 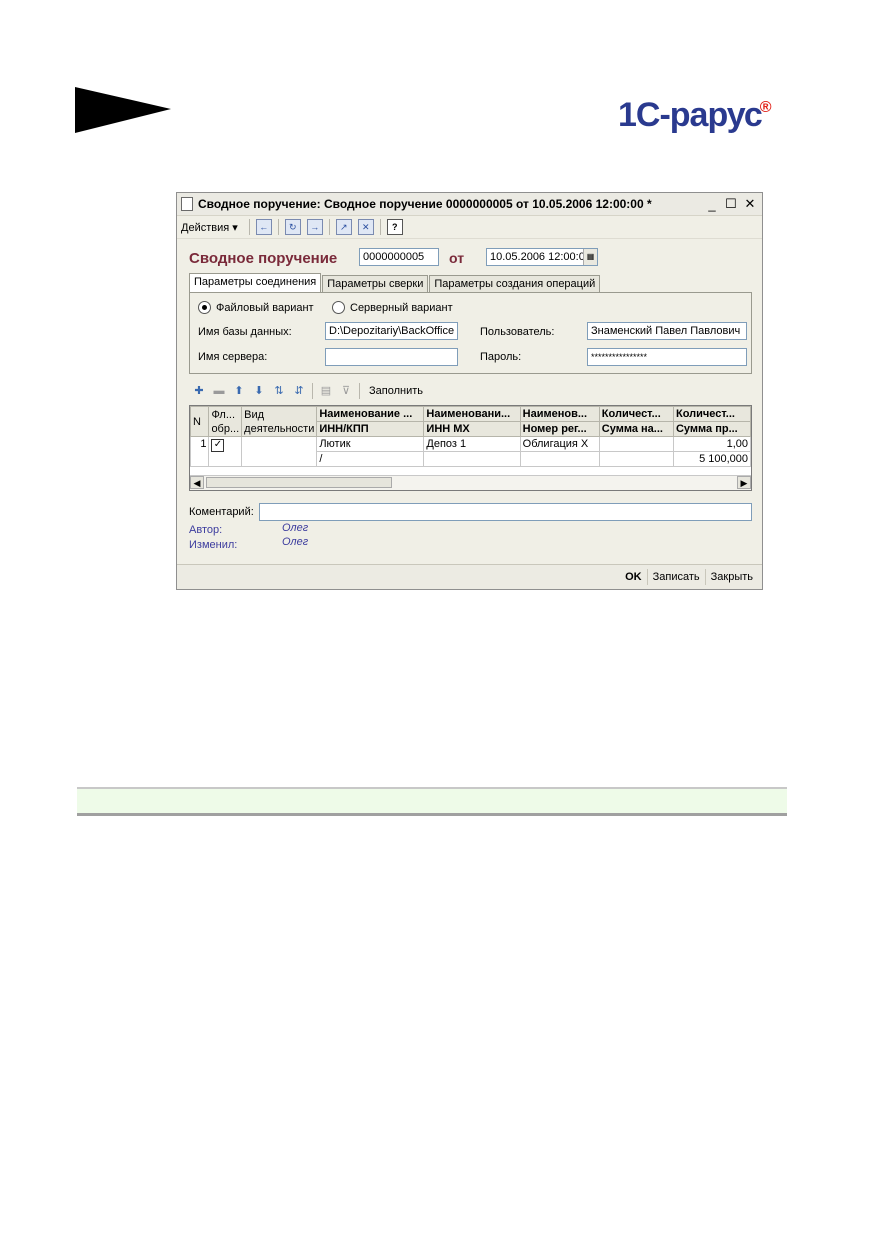 What do you see at coordinates (263, 227) in the screenshot?
I see `back-arrow-icon: ←` at bounding box center [263, 227].